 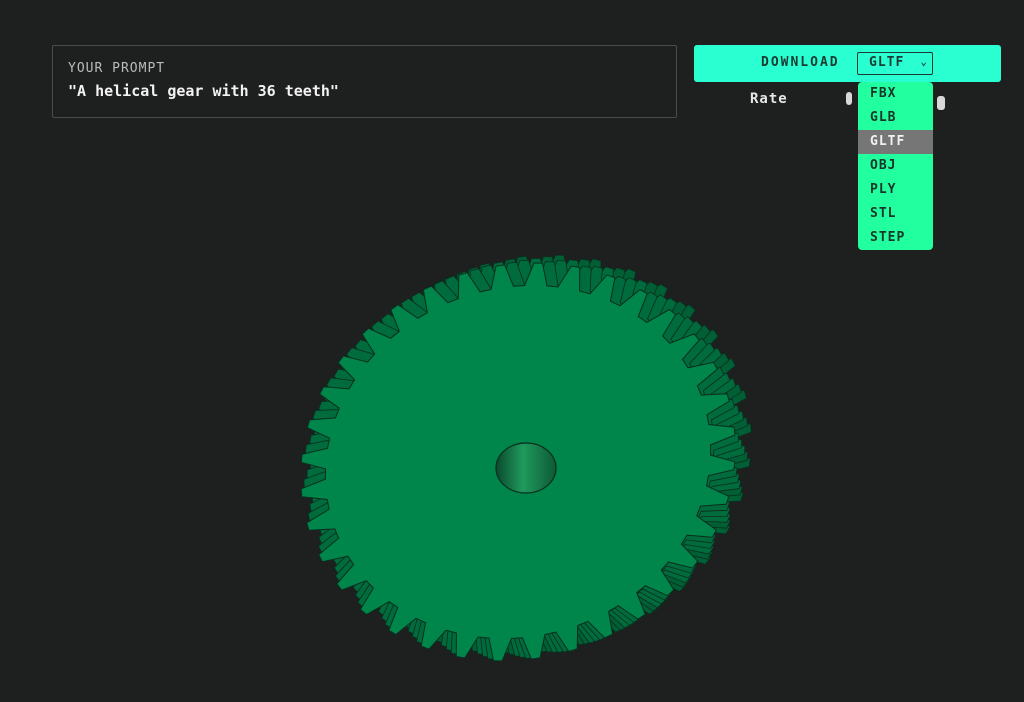 What do you see at coordinates (895, 142) in the screenshot?
I see `format-option-gltf: GLTF` at bounding box center [895, 142].